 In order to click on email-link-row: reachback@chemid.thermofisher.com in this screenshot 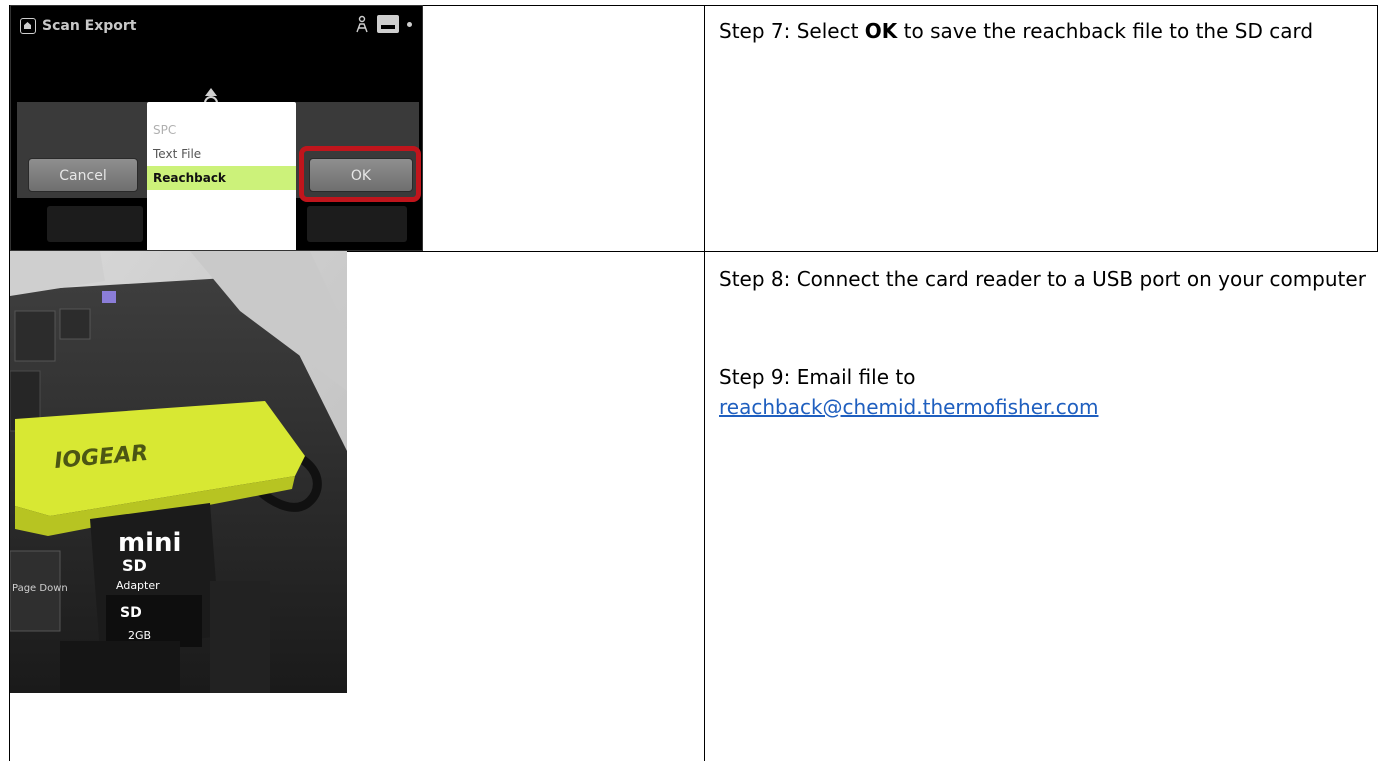, I will do `click(1049, 407)`.